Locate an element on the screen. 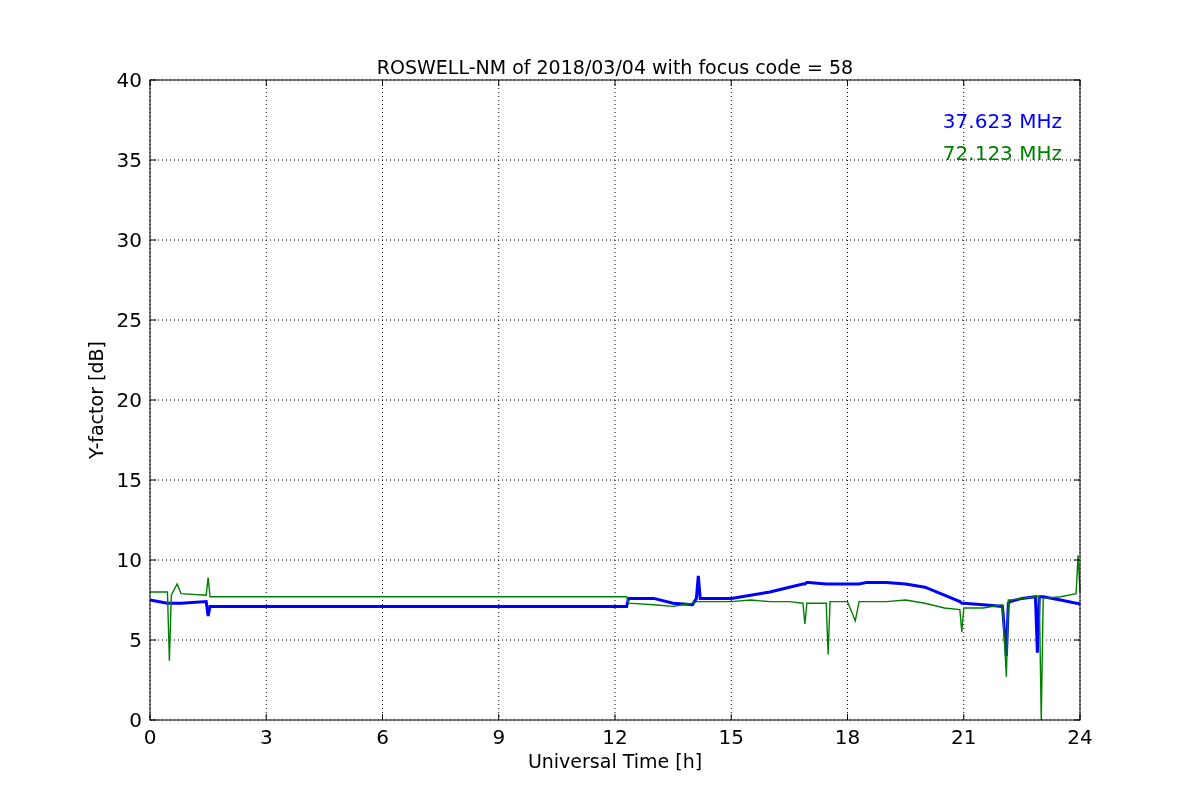 The width and height of the screenshot is (1200, 800). x-tick-label: 21 is located at coordinates (964, 737).